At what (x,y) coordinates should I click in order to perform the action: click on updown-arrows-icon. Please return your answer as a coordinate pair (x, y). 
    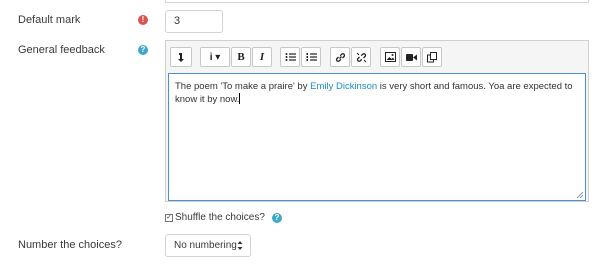
    Looking at the image, I should click on (240, 249).